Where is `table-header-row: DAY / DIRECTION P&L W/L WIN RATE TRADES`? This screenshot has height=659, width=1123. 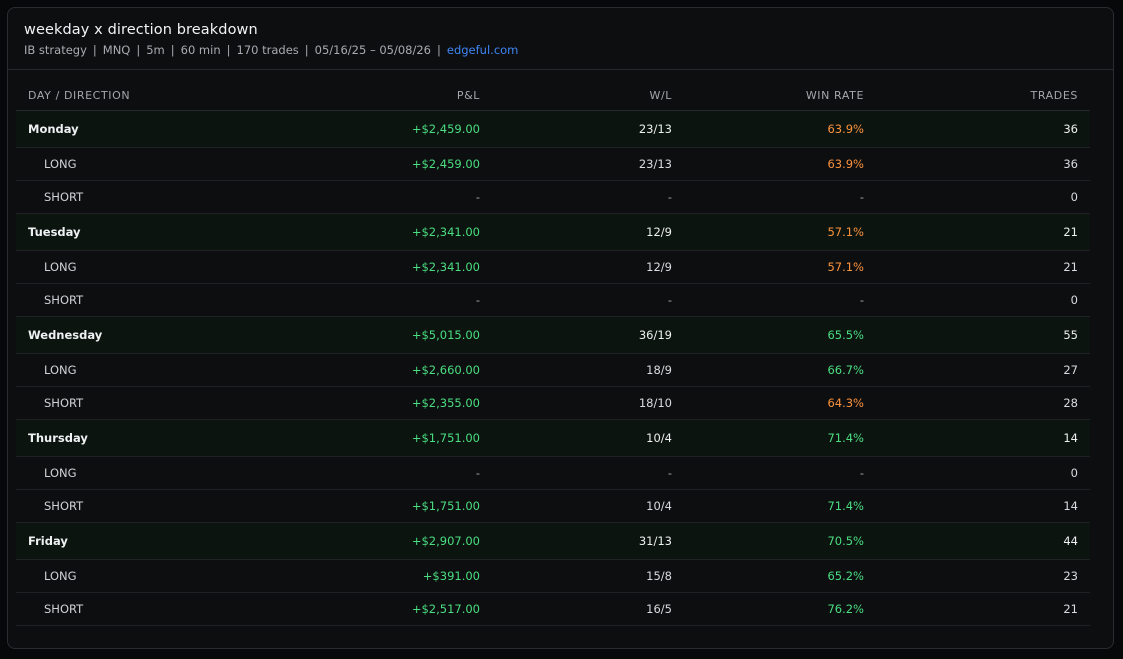 table-header-row: DAY / DIRECTION P&L W/L WIN RATE TRADES is located at coordinates (553, 96).